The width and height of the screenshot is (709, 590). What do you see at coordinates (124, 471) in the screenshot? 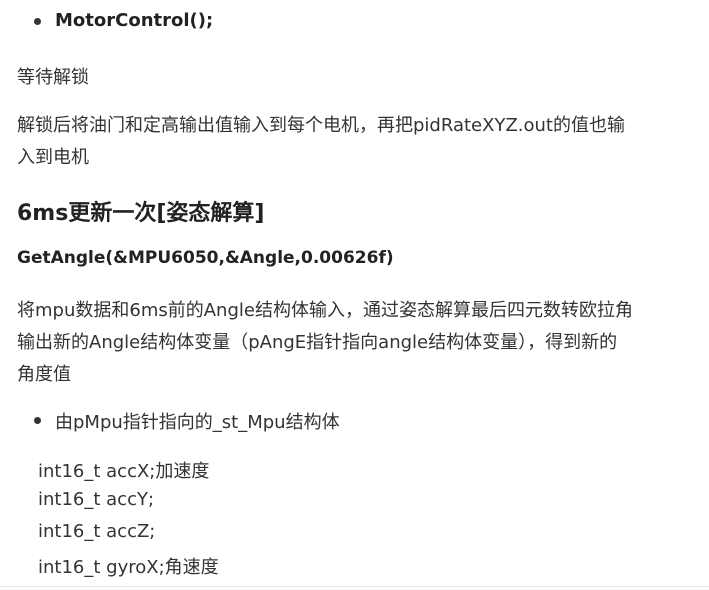
I see `code-line: int16_t accX;加速度` at bounding box center [124, 471].